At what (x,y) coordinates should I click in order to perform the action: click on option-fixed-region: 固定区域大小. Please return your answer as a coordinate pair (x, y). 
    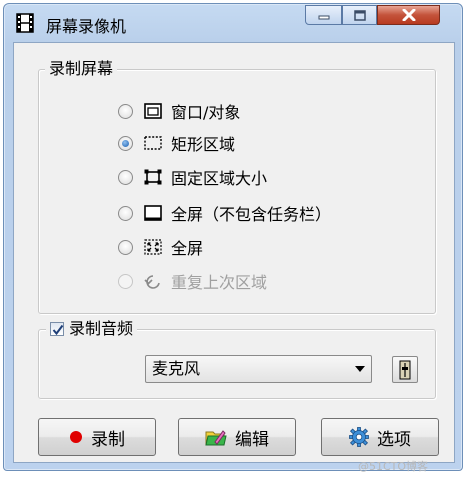
    Looking at the image, I should click on (192, 177).